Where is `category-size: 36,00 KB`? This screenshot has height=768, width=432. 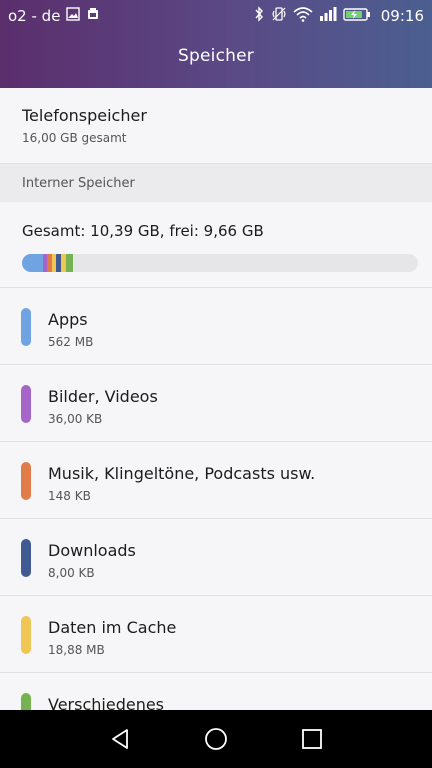
category-size: 36,00 KB is located at coordinates (75, 419).